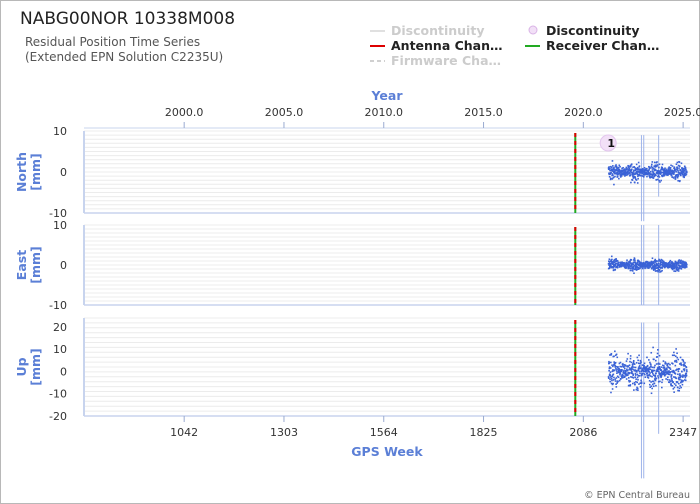 The width and height of the screenshot is (700, 504). Describe the element at coordinates (384, 432) in the screenshot. I see `x-bottom-tick-label: 1564` at that location.